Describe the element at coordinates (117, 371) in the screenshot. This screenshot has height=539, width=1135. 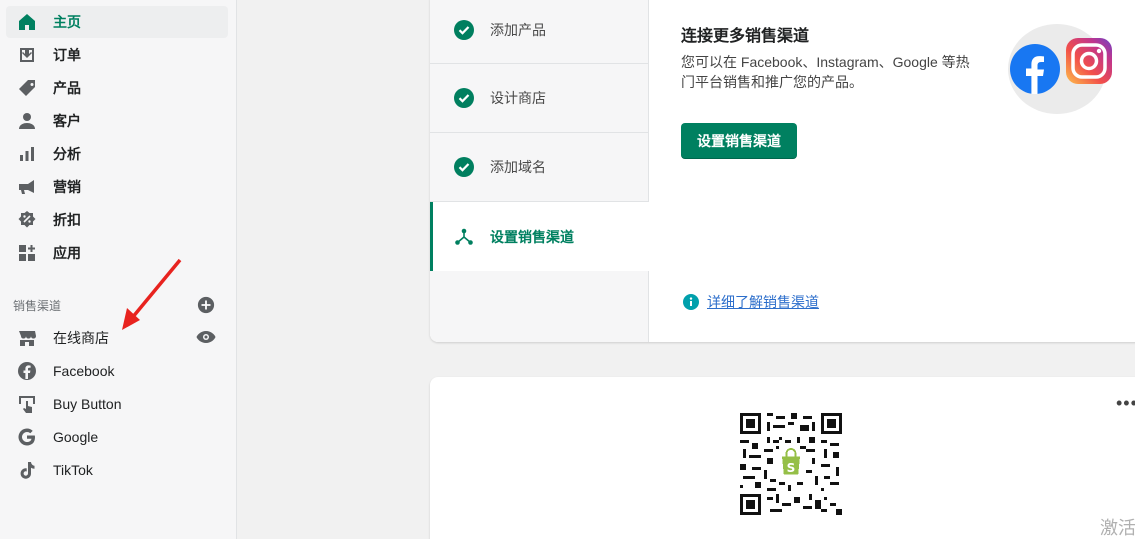
I see `sidebar-item-facebook: Facebook` at that location.